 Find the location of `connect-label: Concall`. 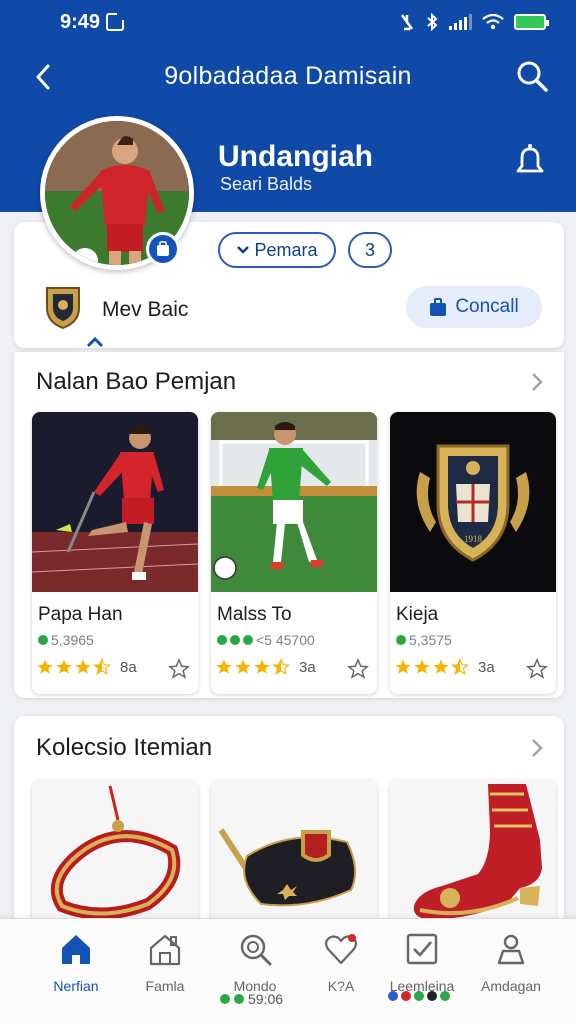

connect-label: Concall is located at coordinates (487, 306).